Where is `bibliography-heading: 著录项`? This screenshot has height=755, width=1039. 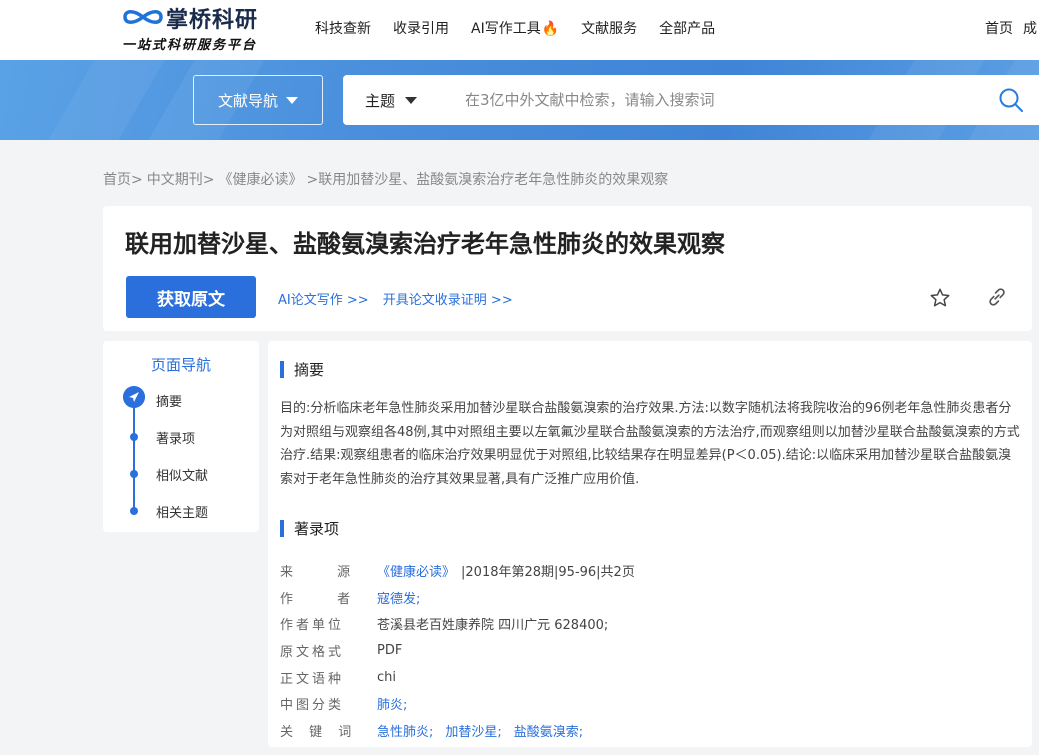 bibliography-heading: 著录项 is located at coordinates (309, 528).